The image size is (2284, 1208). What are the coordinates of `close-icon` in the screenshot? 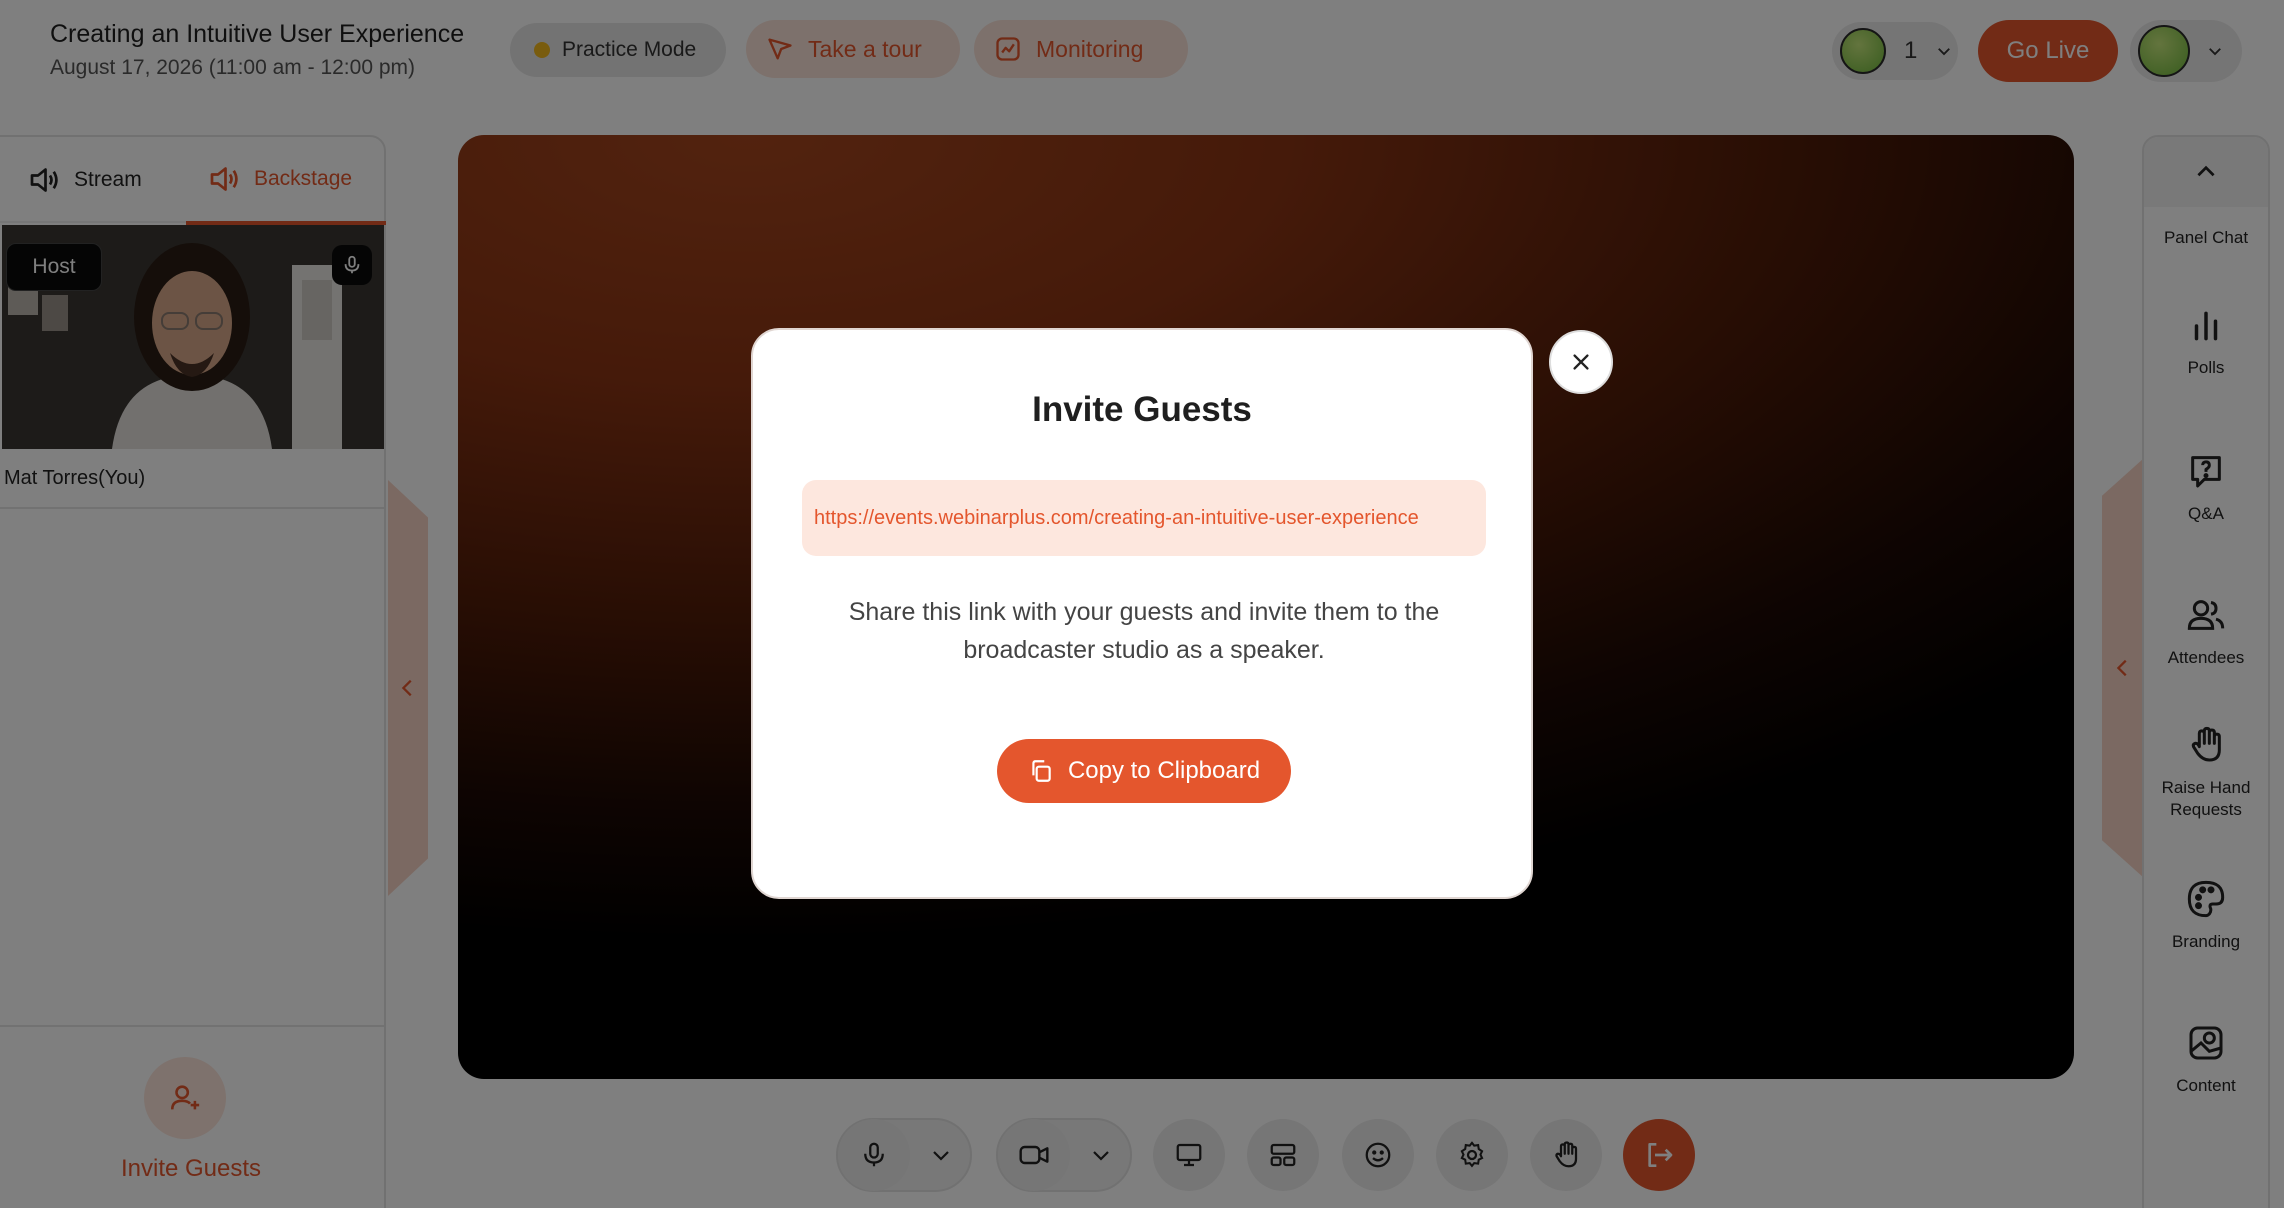 It's located at (1581, 362).